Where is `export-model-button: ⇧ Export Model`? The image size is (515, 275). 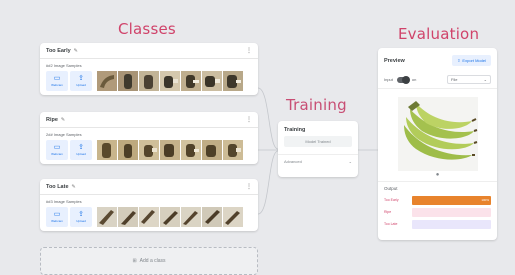
export-model-button: ⇧ Export Model is located at coordinates (471, 60).